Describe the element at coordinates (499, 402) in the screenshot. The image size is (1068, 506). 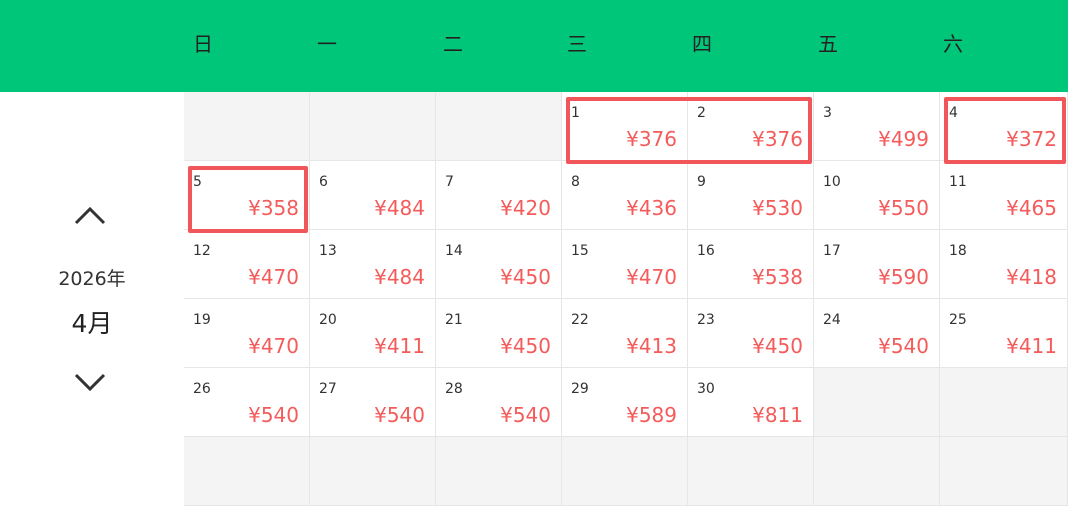
I see `day-cell: 28 ¥540` at that location.